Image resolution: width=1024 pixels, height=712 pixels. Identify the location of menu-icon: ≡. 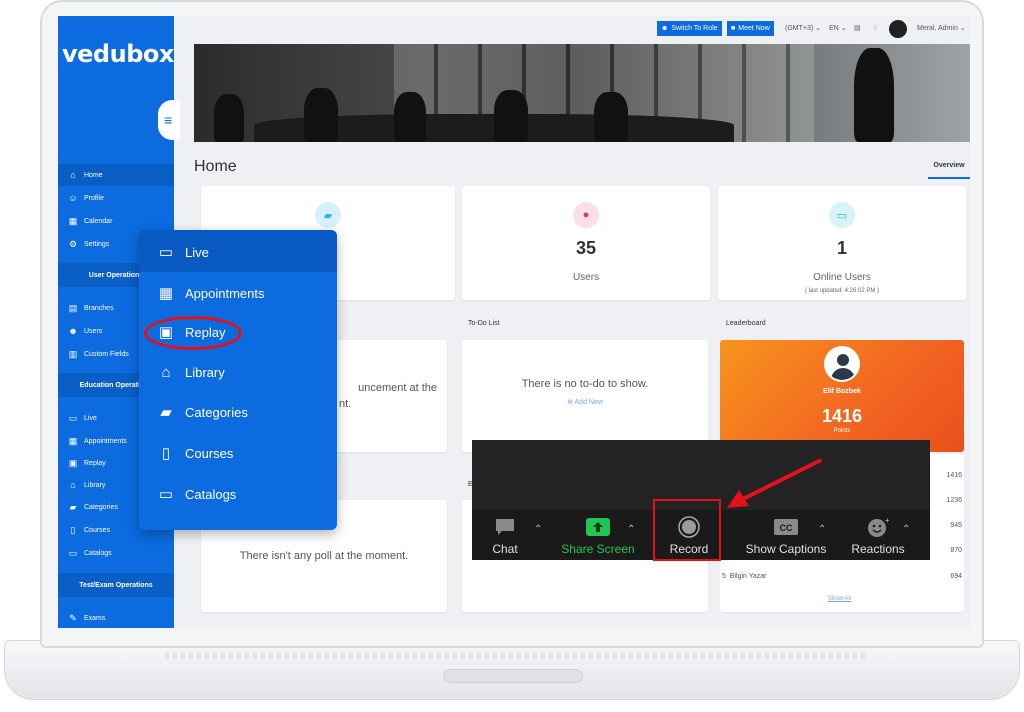
(168, 120).